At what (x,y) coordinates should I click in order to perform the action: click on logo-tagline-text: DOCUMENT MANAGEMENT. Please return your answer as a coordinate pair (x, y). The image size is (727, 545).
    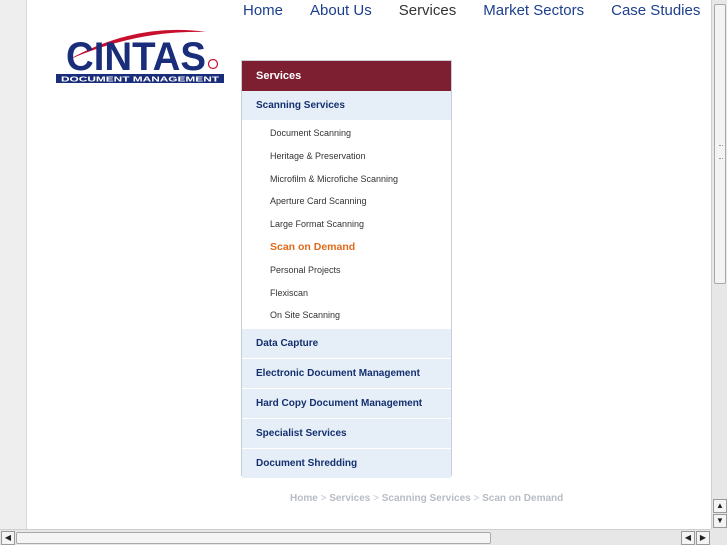
    Looking at the image, I should click on (140, 80).